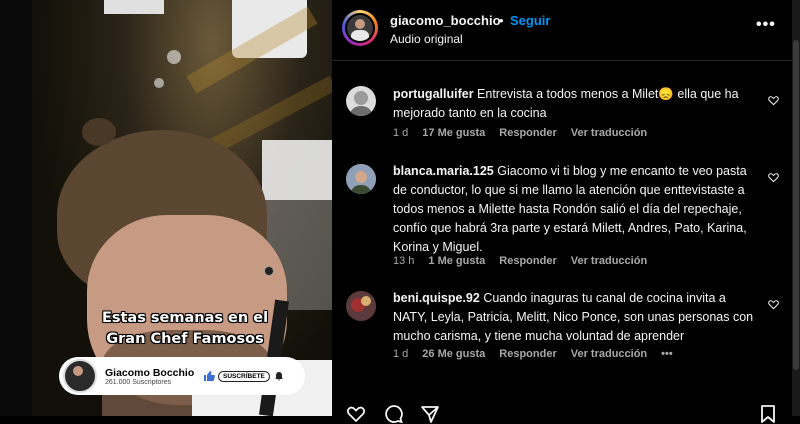  Describe the element at coordinates (16, 208) in the screenshot. I see `left-gutter` at that location.